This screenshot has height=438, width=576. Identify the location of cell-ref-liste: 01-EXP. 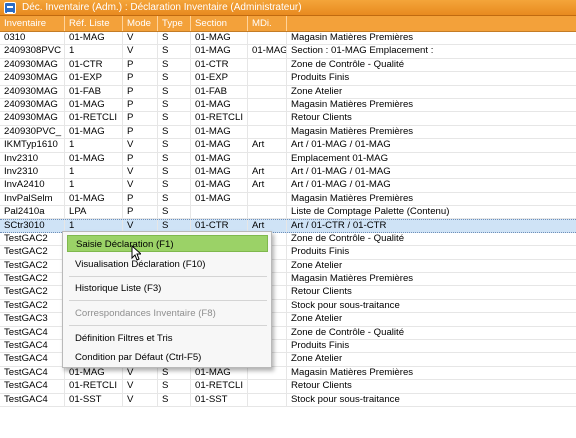
(94, 78).